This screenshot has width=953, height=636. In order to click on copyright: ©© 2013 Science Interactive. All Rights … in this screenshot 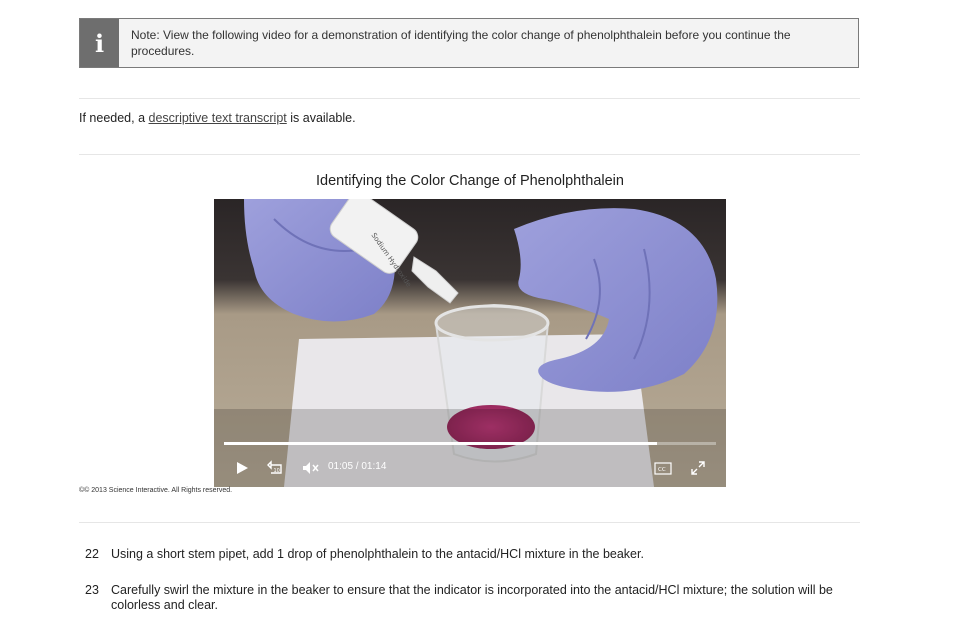, I will do `click(156, 490)`.